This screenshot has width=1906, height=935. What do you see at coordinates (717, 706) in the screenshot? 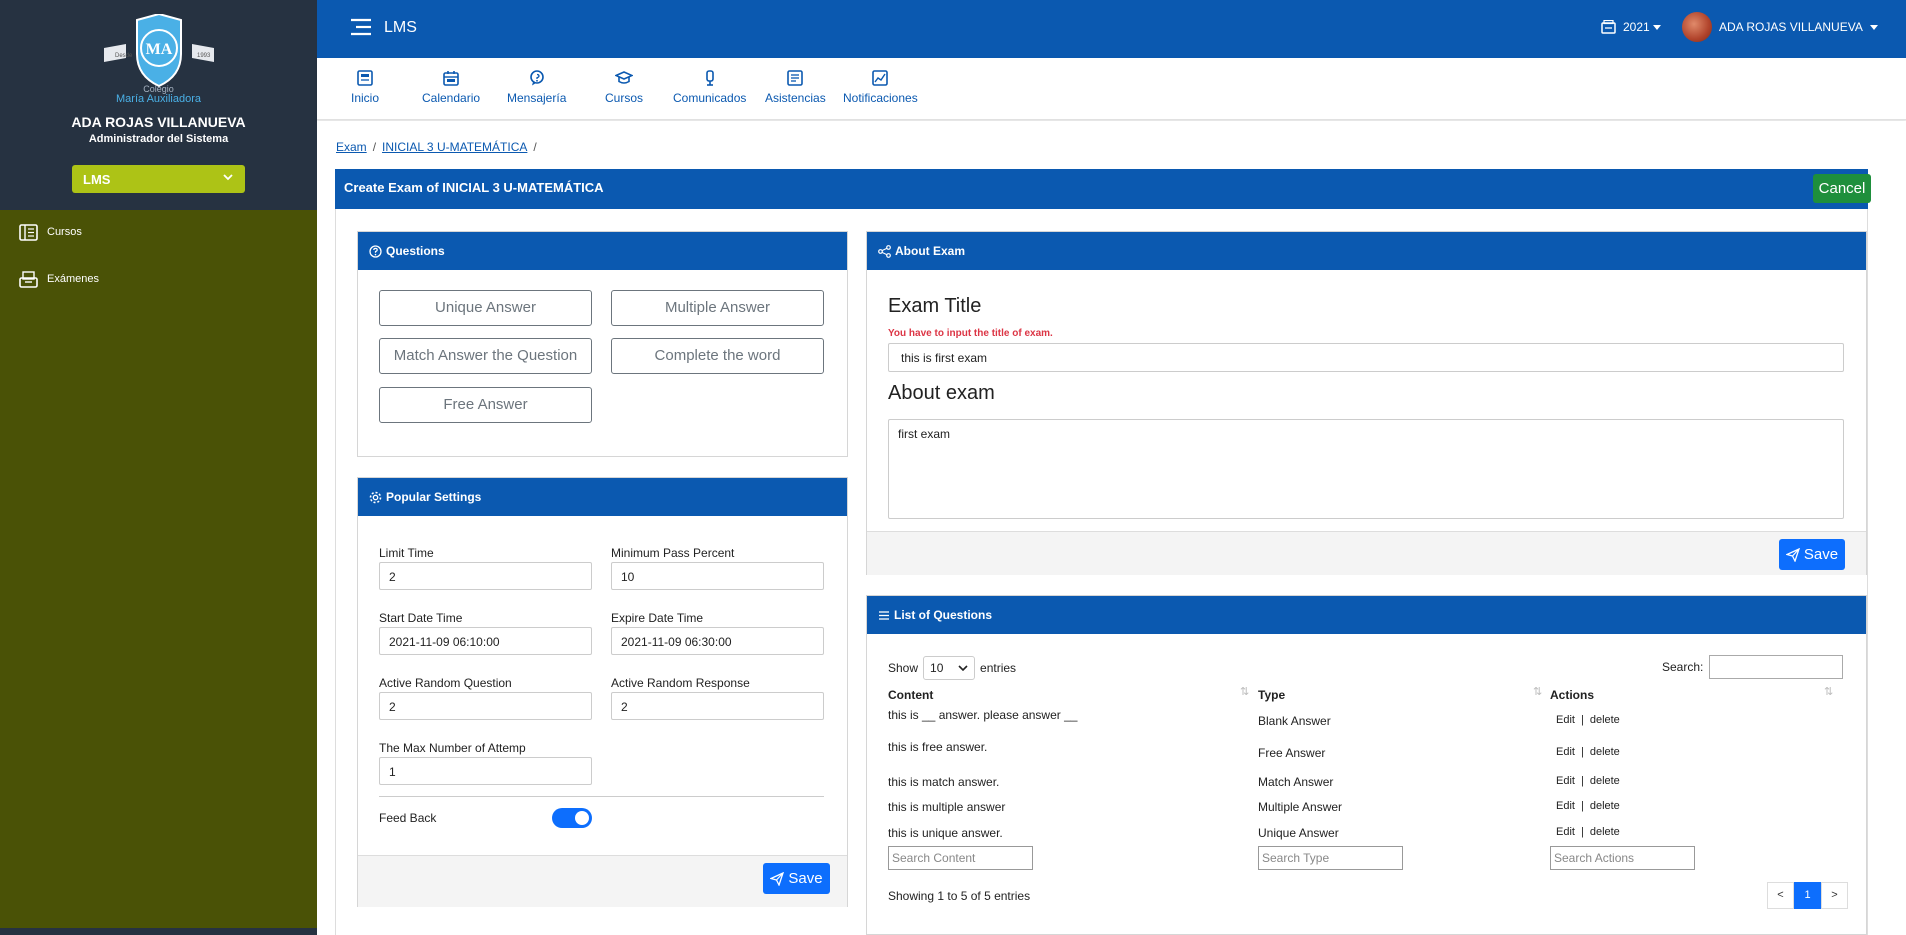
I see `random-response-input: 2` at bounding box center [717, 706].